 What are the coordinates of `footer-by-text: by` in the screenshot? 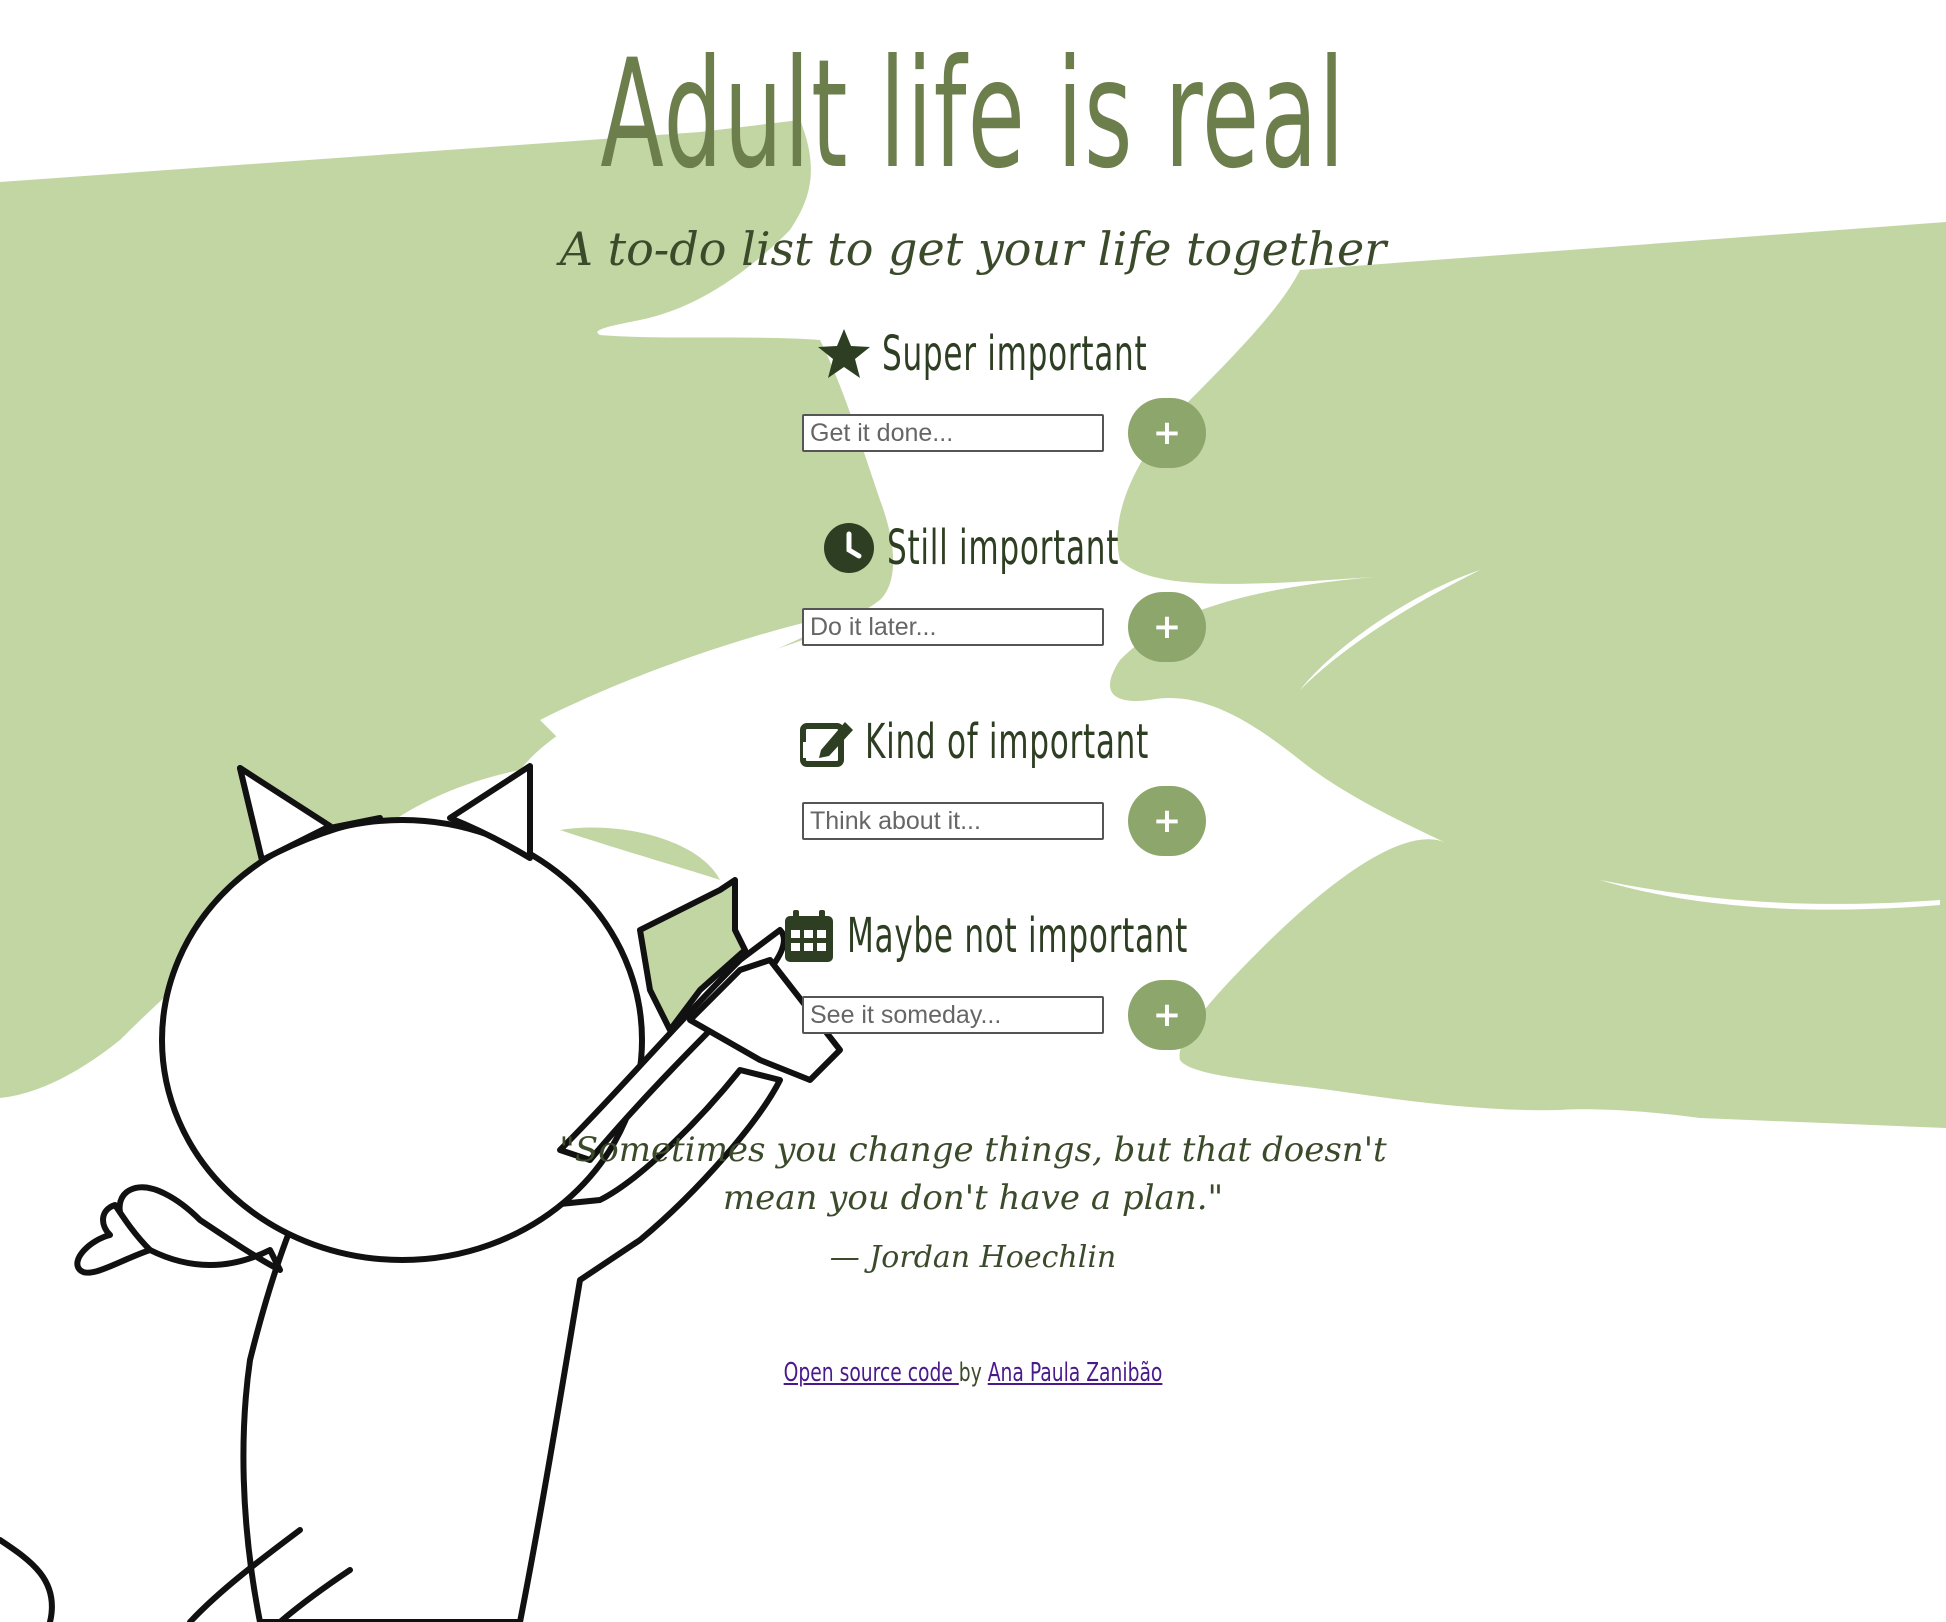 It's located at (970, 1373).